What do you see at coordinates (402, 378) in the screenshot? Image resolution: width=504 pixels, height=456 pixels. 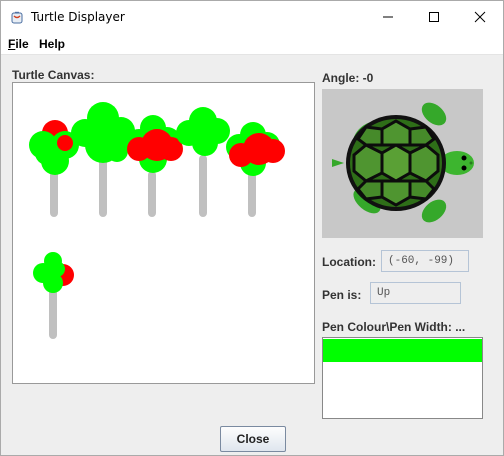 I see `pen-colour-list` at bounding box center [402, 378].